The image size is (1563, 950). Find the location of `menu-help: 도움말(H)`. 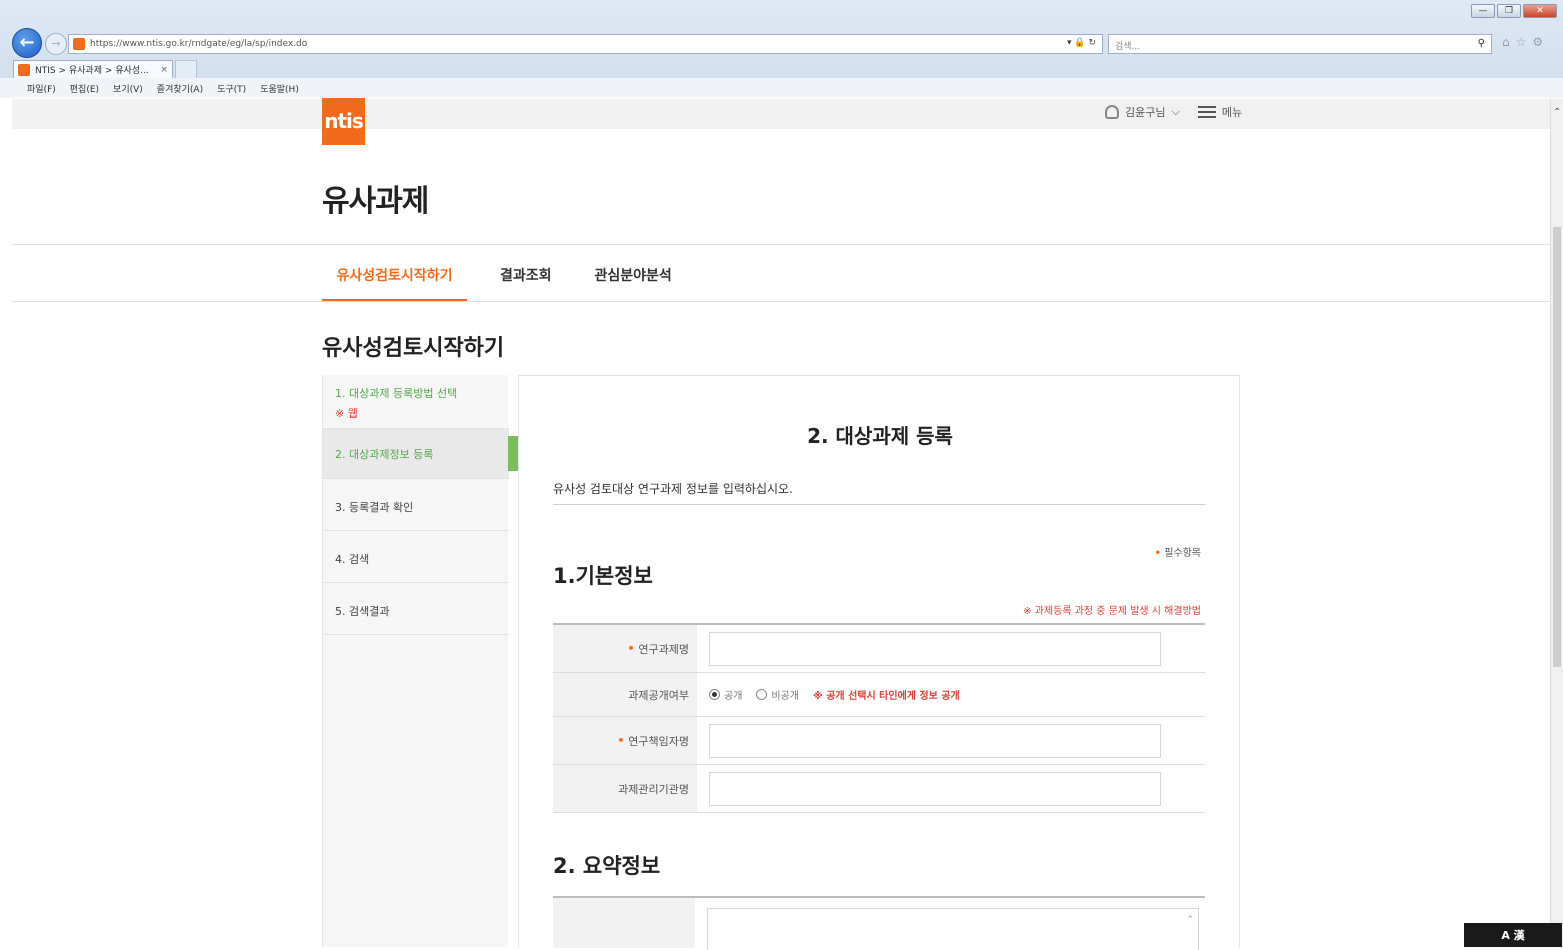

menu-help: 도움말(H) is located at coordinates (279, 88).